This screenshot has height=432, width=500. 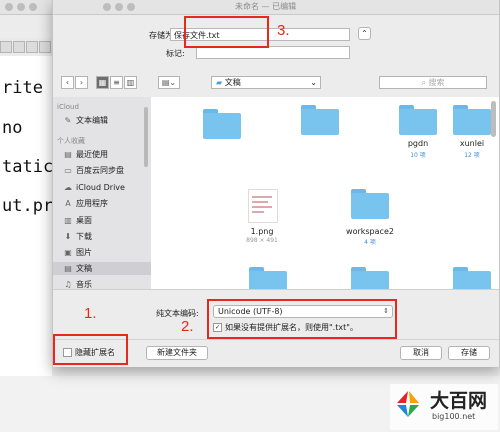 I want to click on image-thumbnail, so click(x=263, y=206).